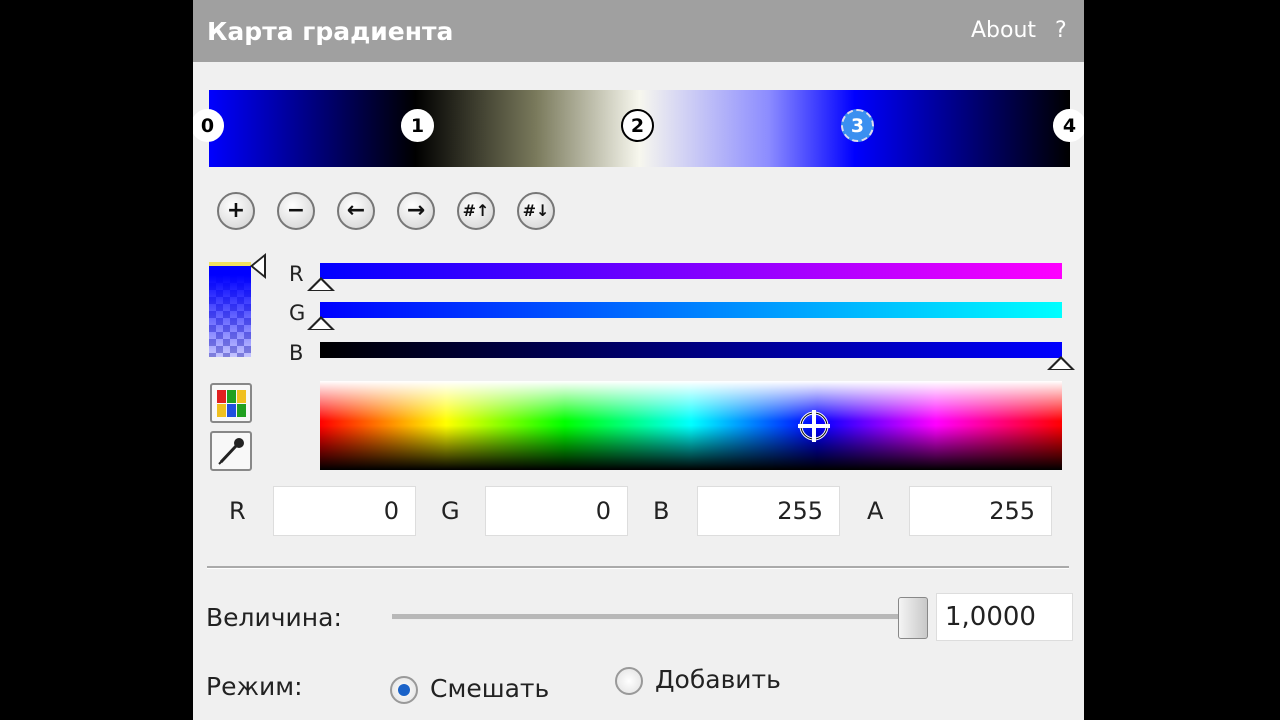 The width and height of the screenshot is (1280, 720). I want to click on color-spectrum, so click(691, 425).